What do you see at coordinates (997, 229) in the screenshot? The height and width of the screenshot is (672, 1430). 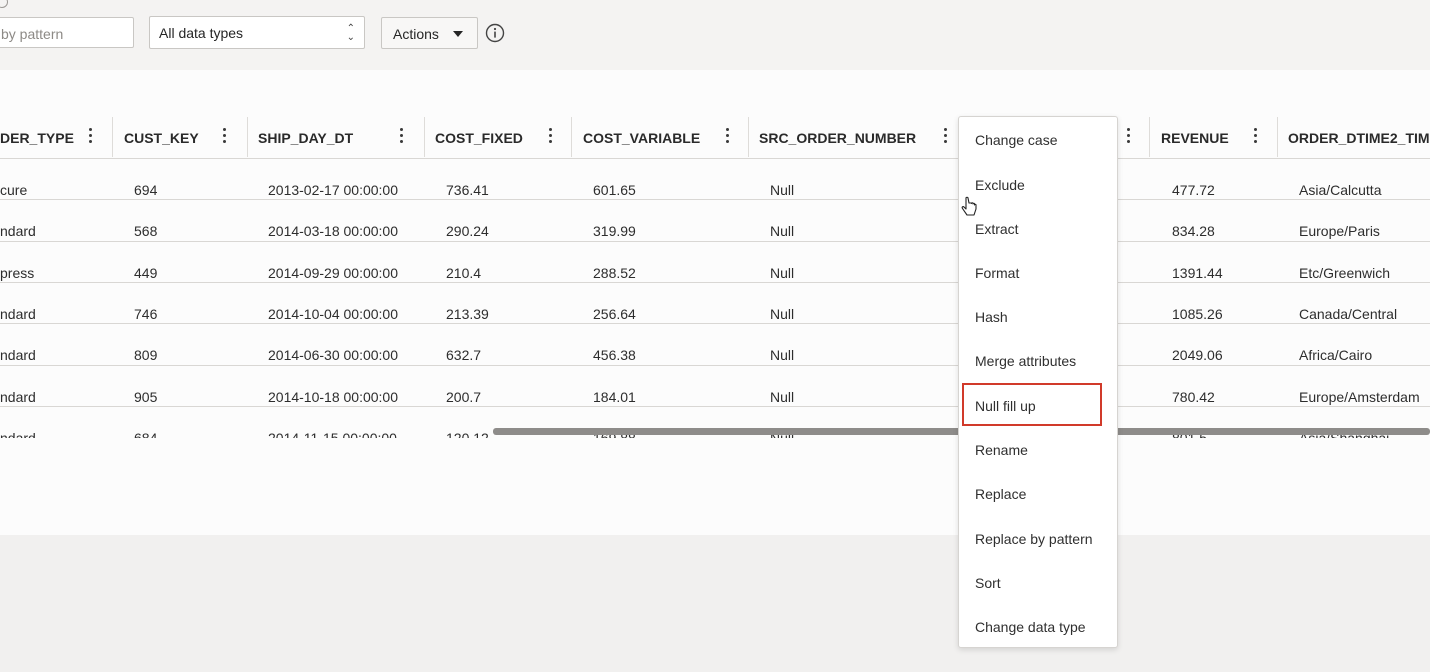 I see `menu-item-extract: Extract` at bounding box center [997, 229].